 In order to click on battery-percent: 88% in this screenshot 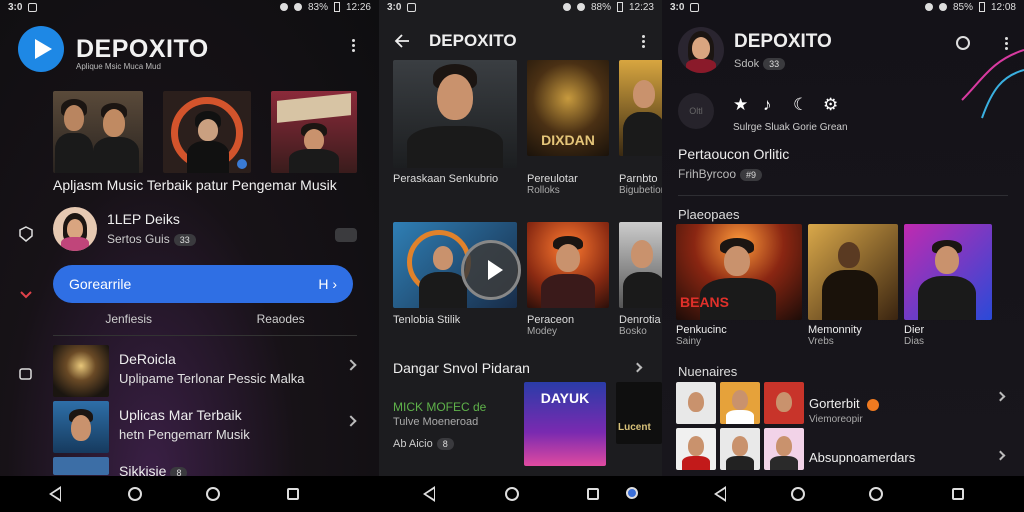, I will do `click(600, 7)`.